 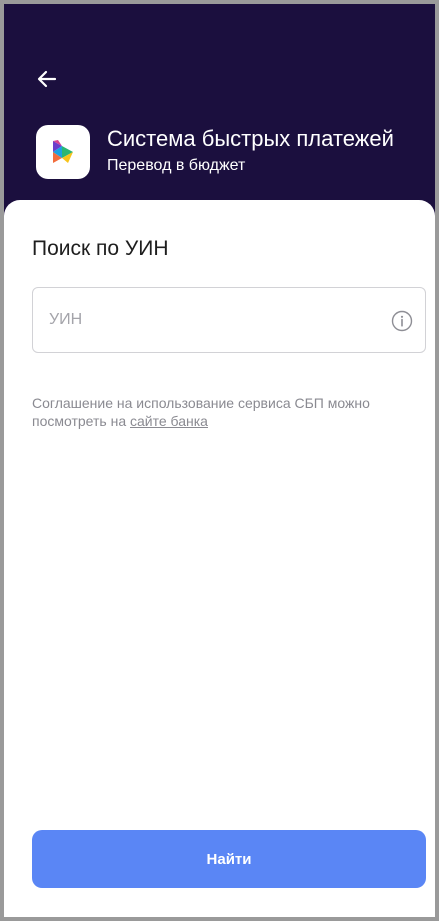 What do you see at coordinates (402, 321) in the screenshot?
I see `info-icon` at bounding box center [402, 321].